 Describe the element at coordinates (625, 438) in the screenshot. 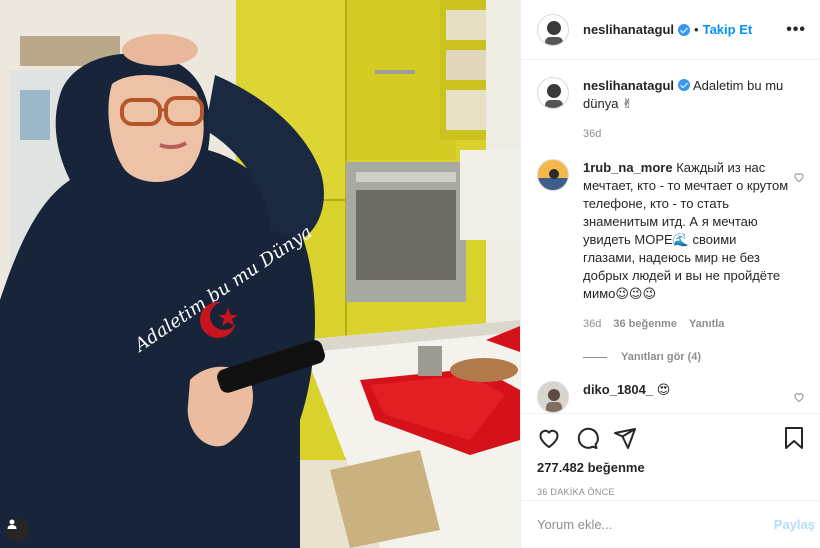

I see `share-icon` at that location.